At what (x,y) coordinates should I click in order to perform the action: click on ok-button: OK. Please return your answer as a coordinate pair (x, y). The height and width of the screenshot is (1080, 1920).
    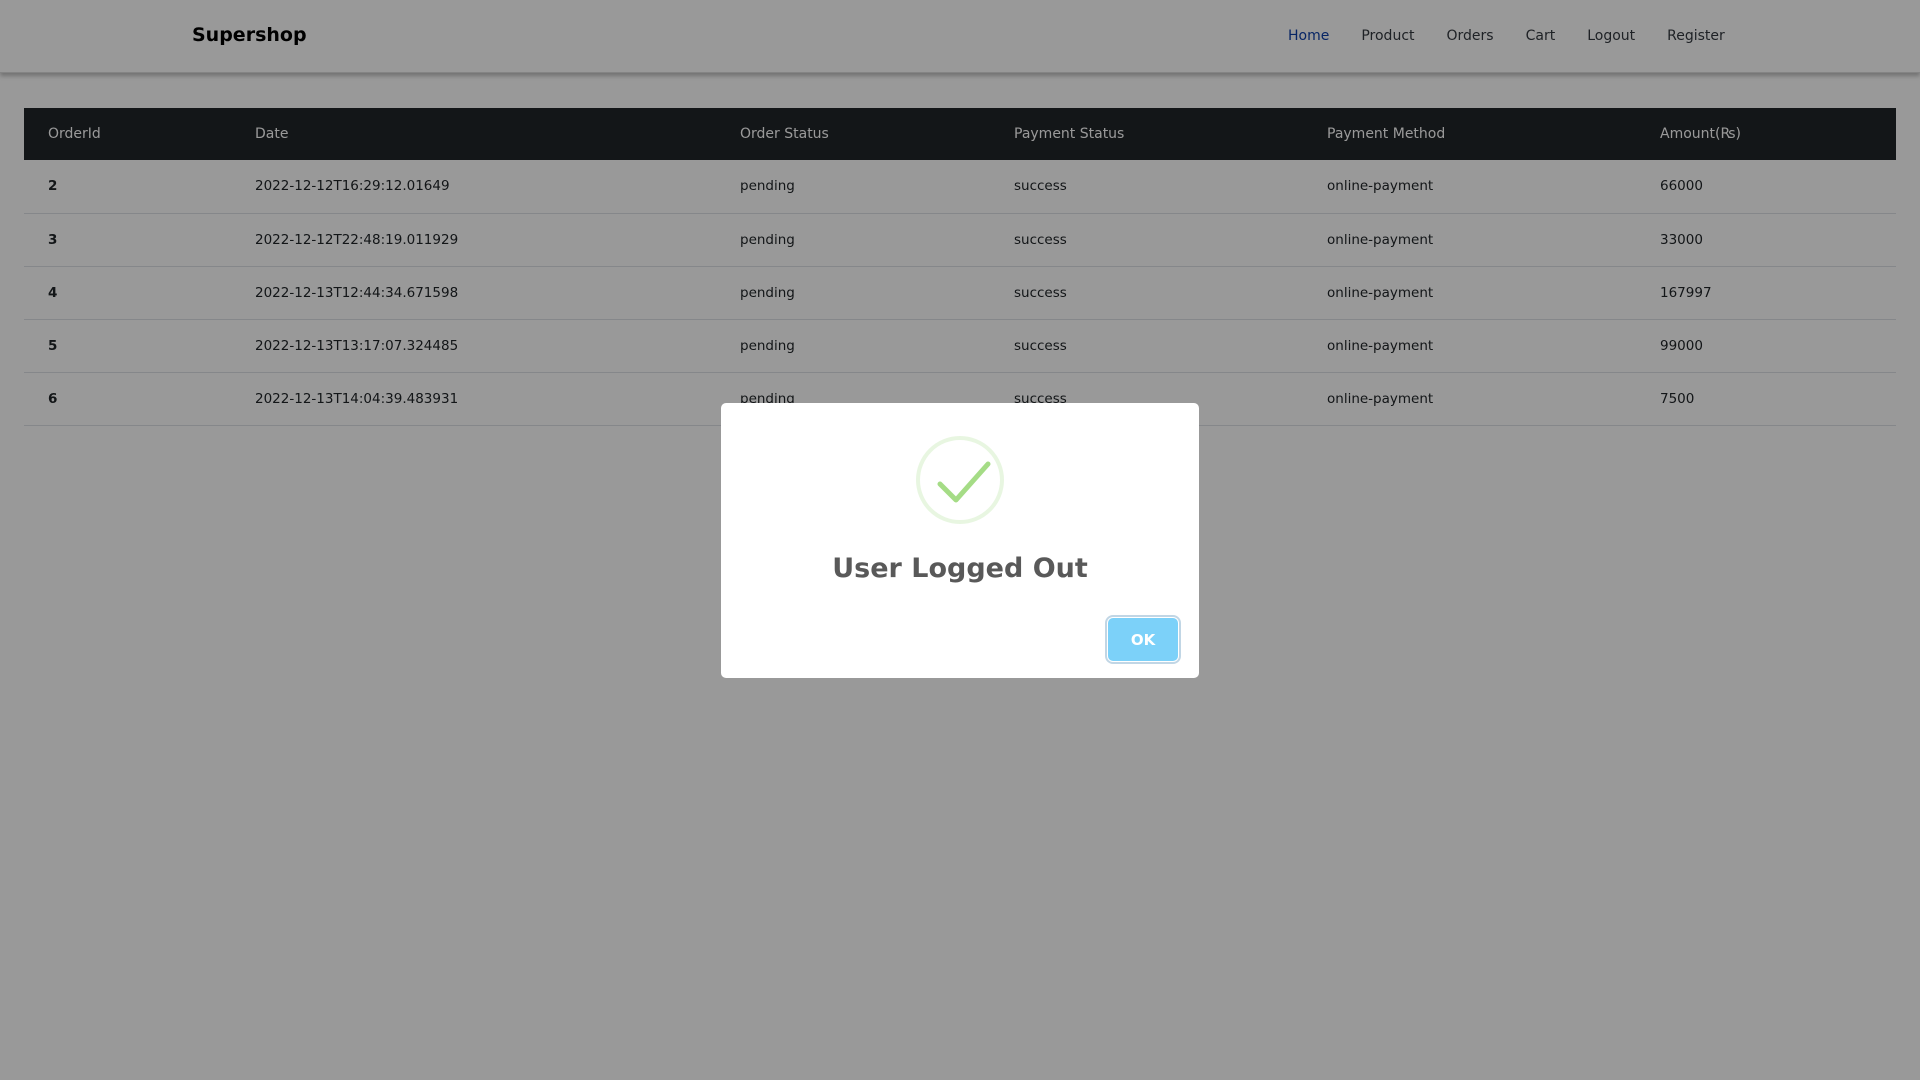
    Looking at the image, I should click on (1143, 639).